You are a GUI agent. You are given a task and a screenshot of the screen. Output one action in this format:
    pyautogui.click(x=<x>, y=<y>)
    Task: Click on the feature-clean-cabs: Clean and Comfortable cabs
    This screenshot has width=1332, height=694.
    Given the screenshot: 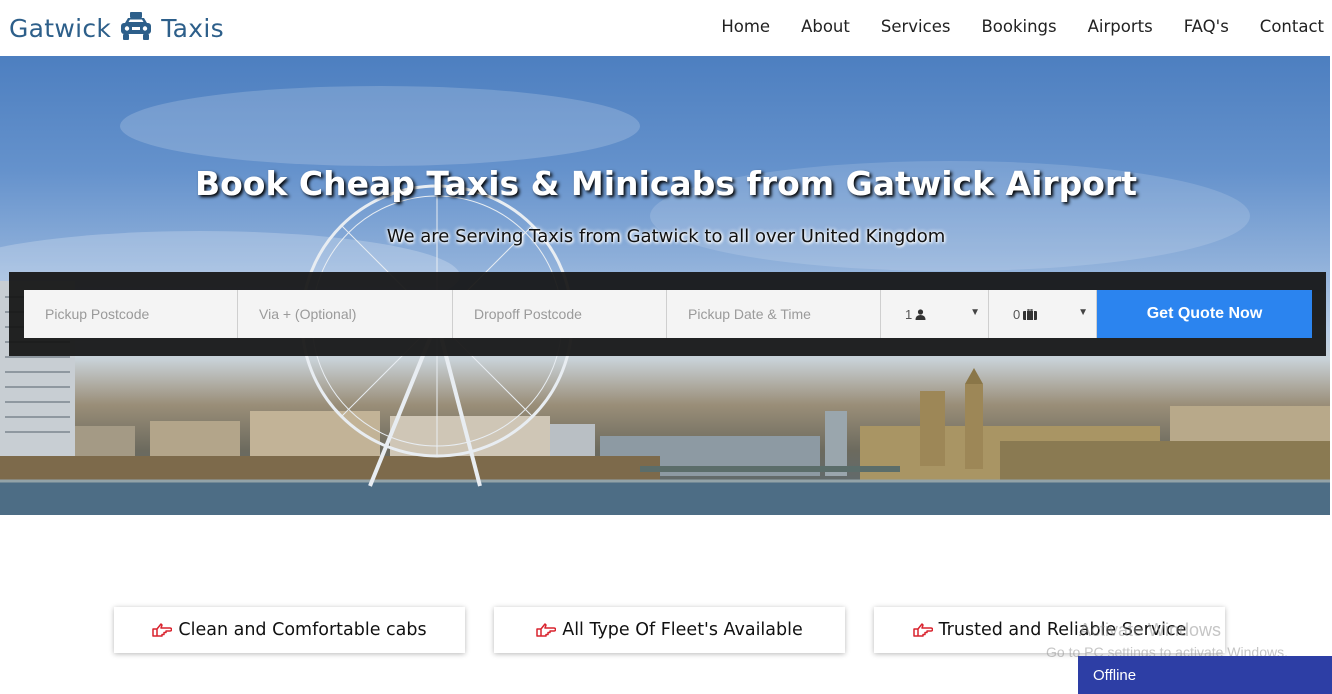 What is the action you would take?
    pyautogui.click(x=289, y=630)
    